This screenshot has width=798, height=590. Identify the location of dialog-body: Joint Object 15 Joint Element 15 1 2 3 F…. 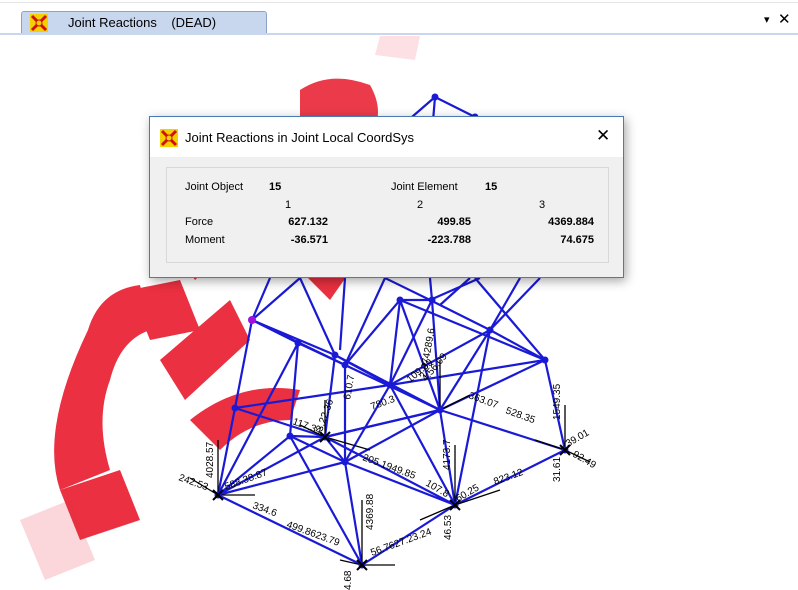
(386, 217).